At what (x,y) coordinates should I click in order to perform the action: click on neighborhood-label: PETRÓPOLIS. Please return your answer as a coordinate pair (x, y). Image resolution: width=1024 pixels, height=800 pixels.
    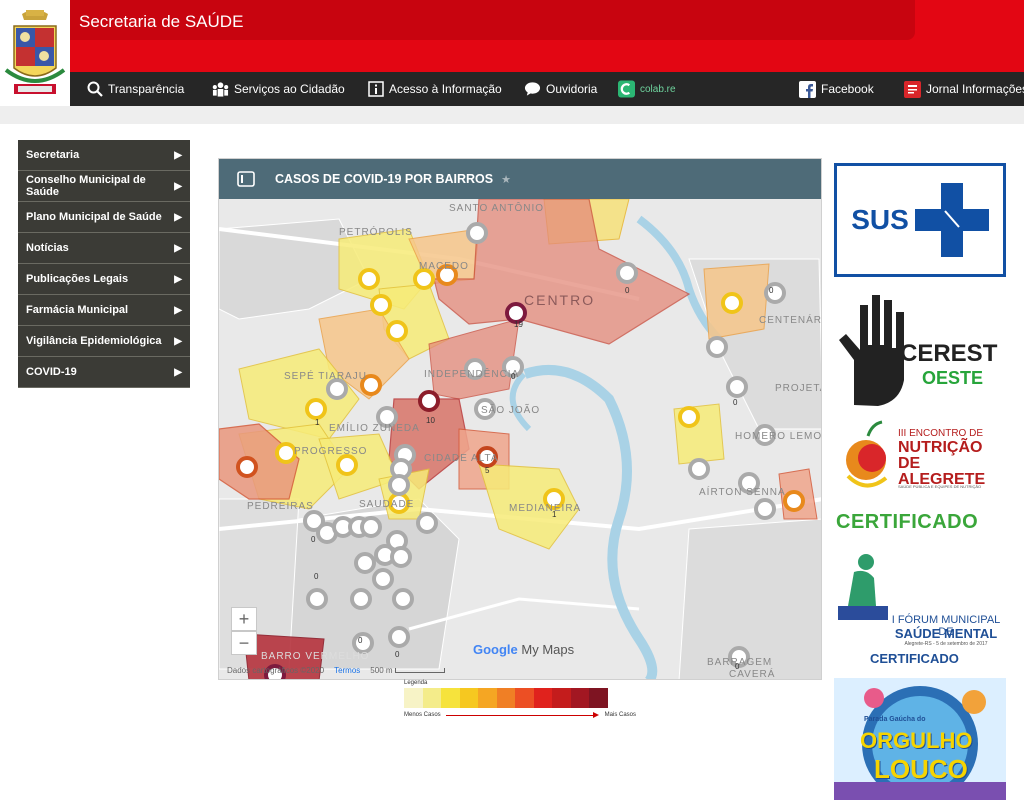
    Looking at the image, I should click on (376, 231).